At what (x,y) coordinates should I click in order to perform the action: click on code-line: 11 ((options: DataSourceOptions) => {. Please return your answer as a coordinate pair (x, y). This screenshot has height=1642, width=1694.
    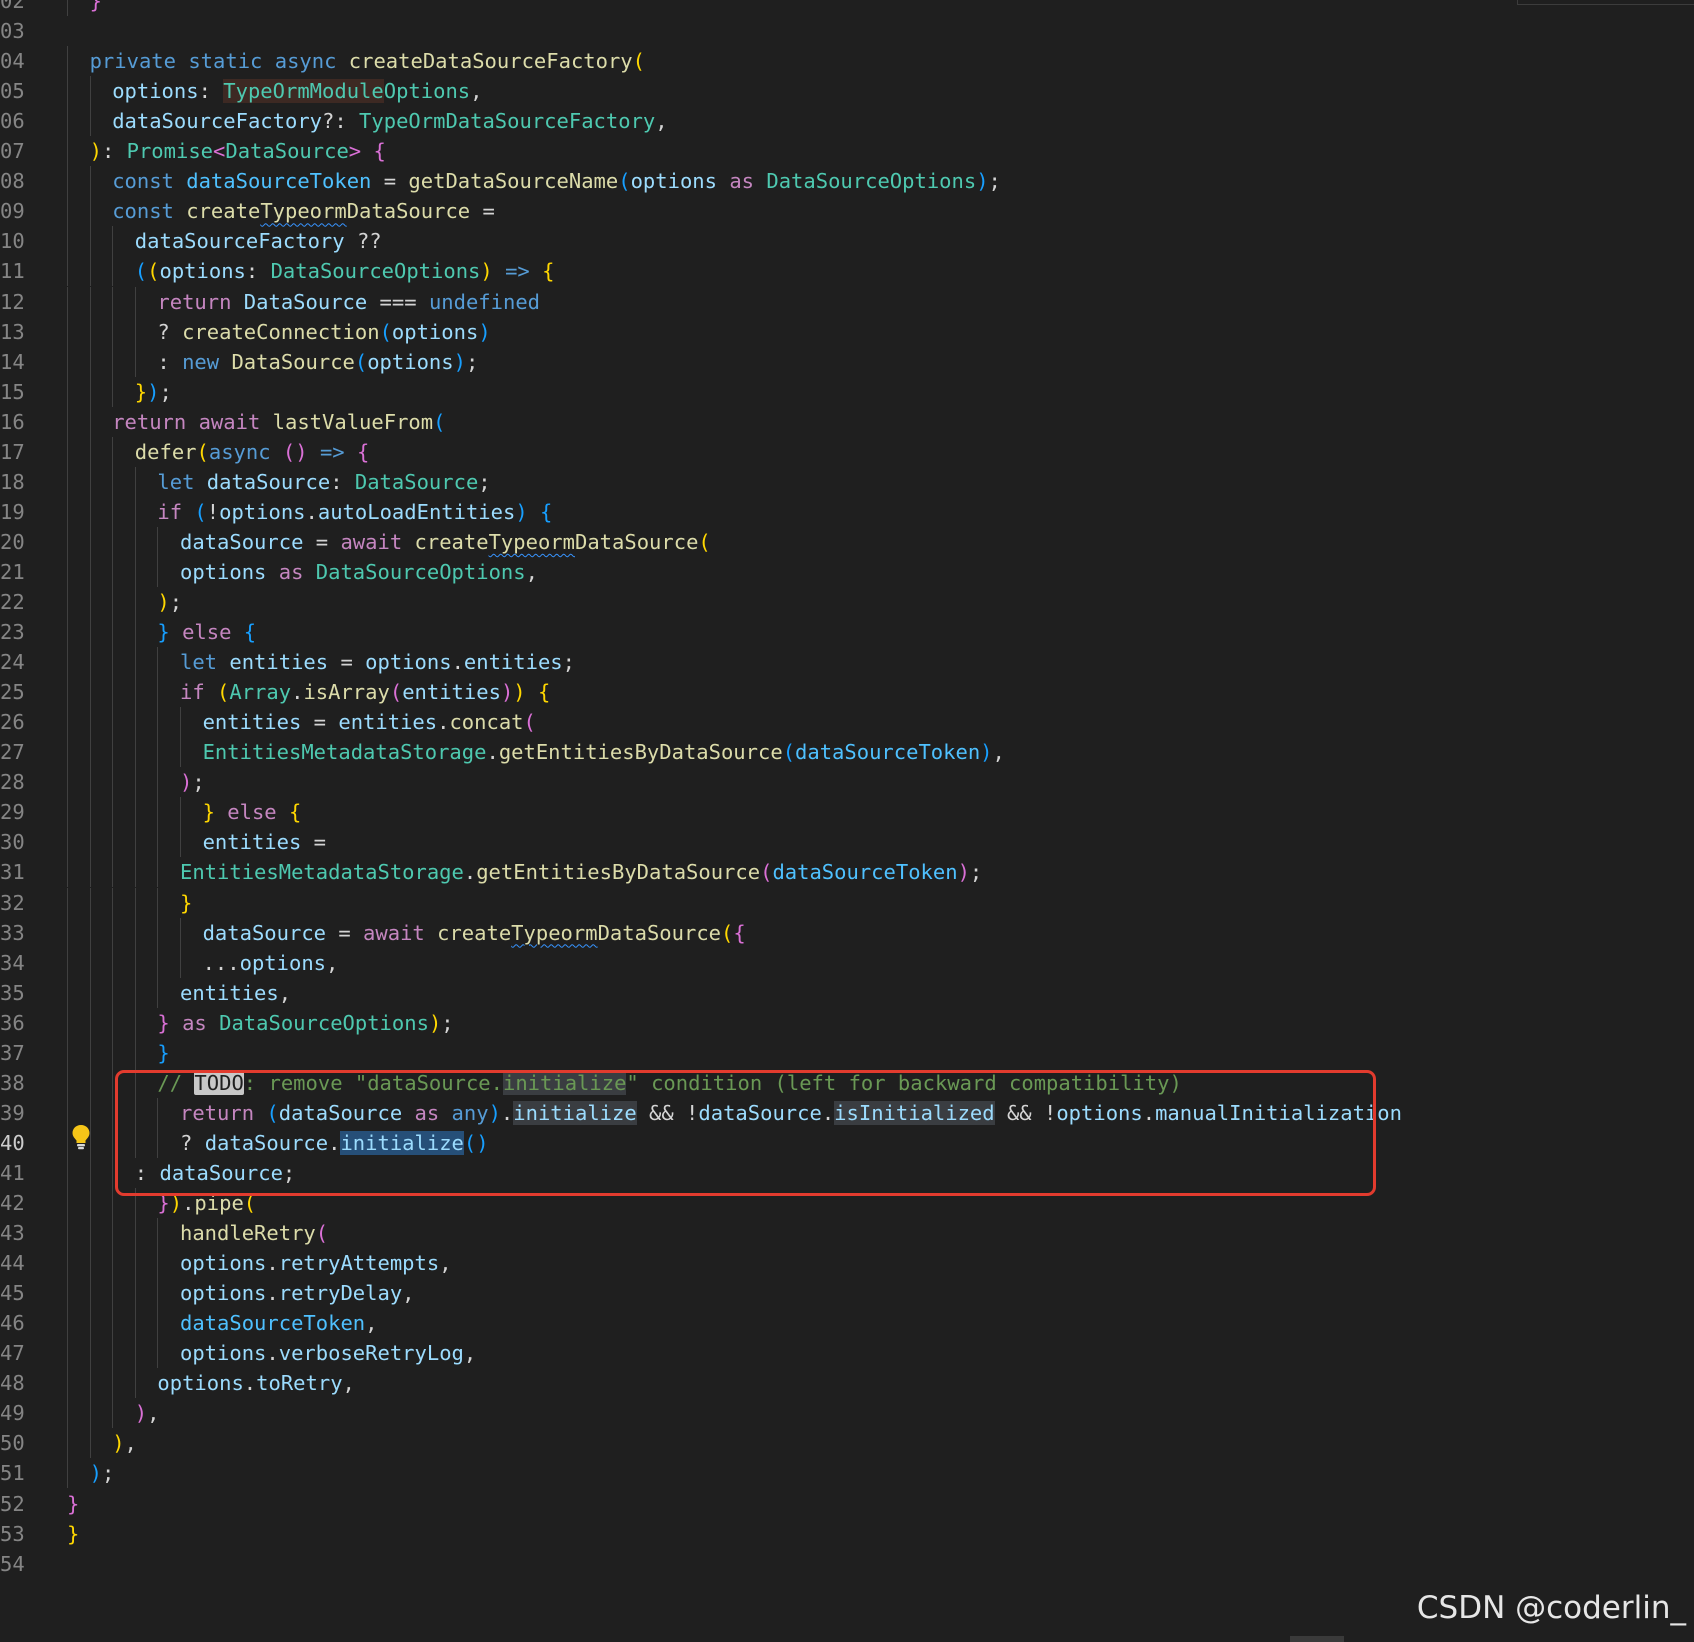
    Looking at the image, I should click on (847, 271).